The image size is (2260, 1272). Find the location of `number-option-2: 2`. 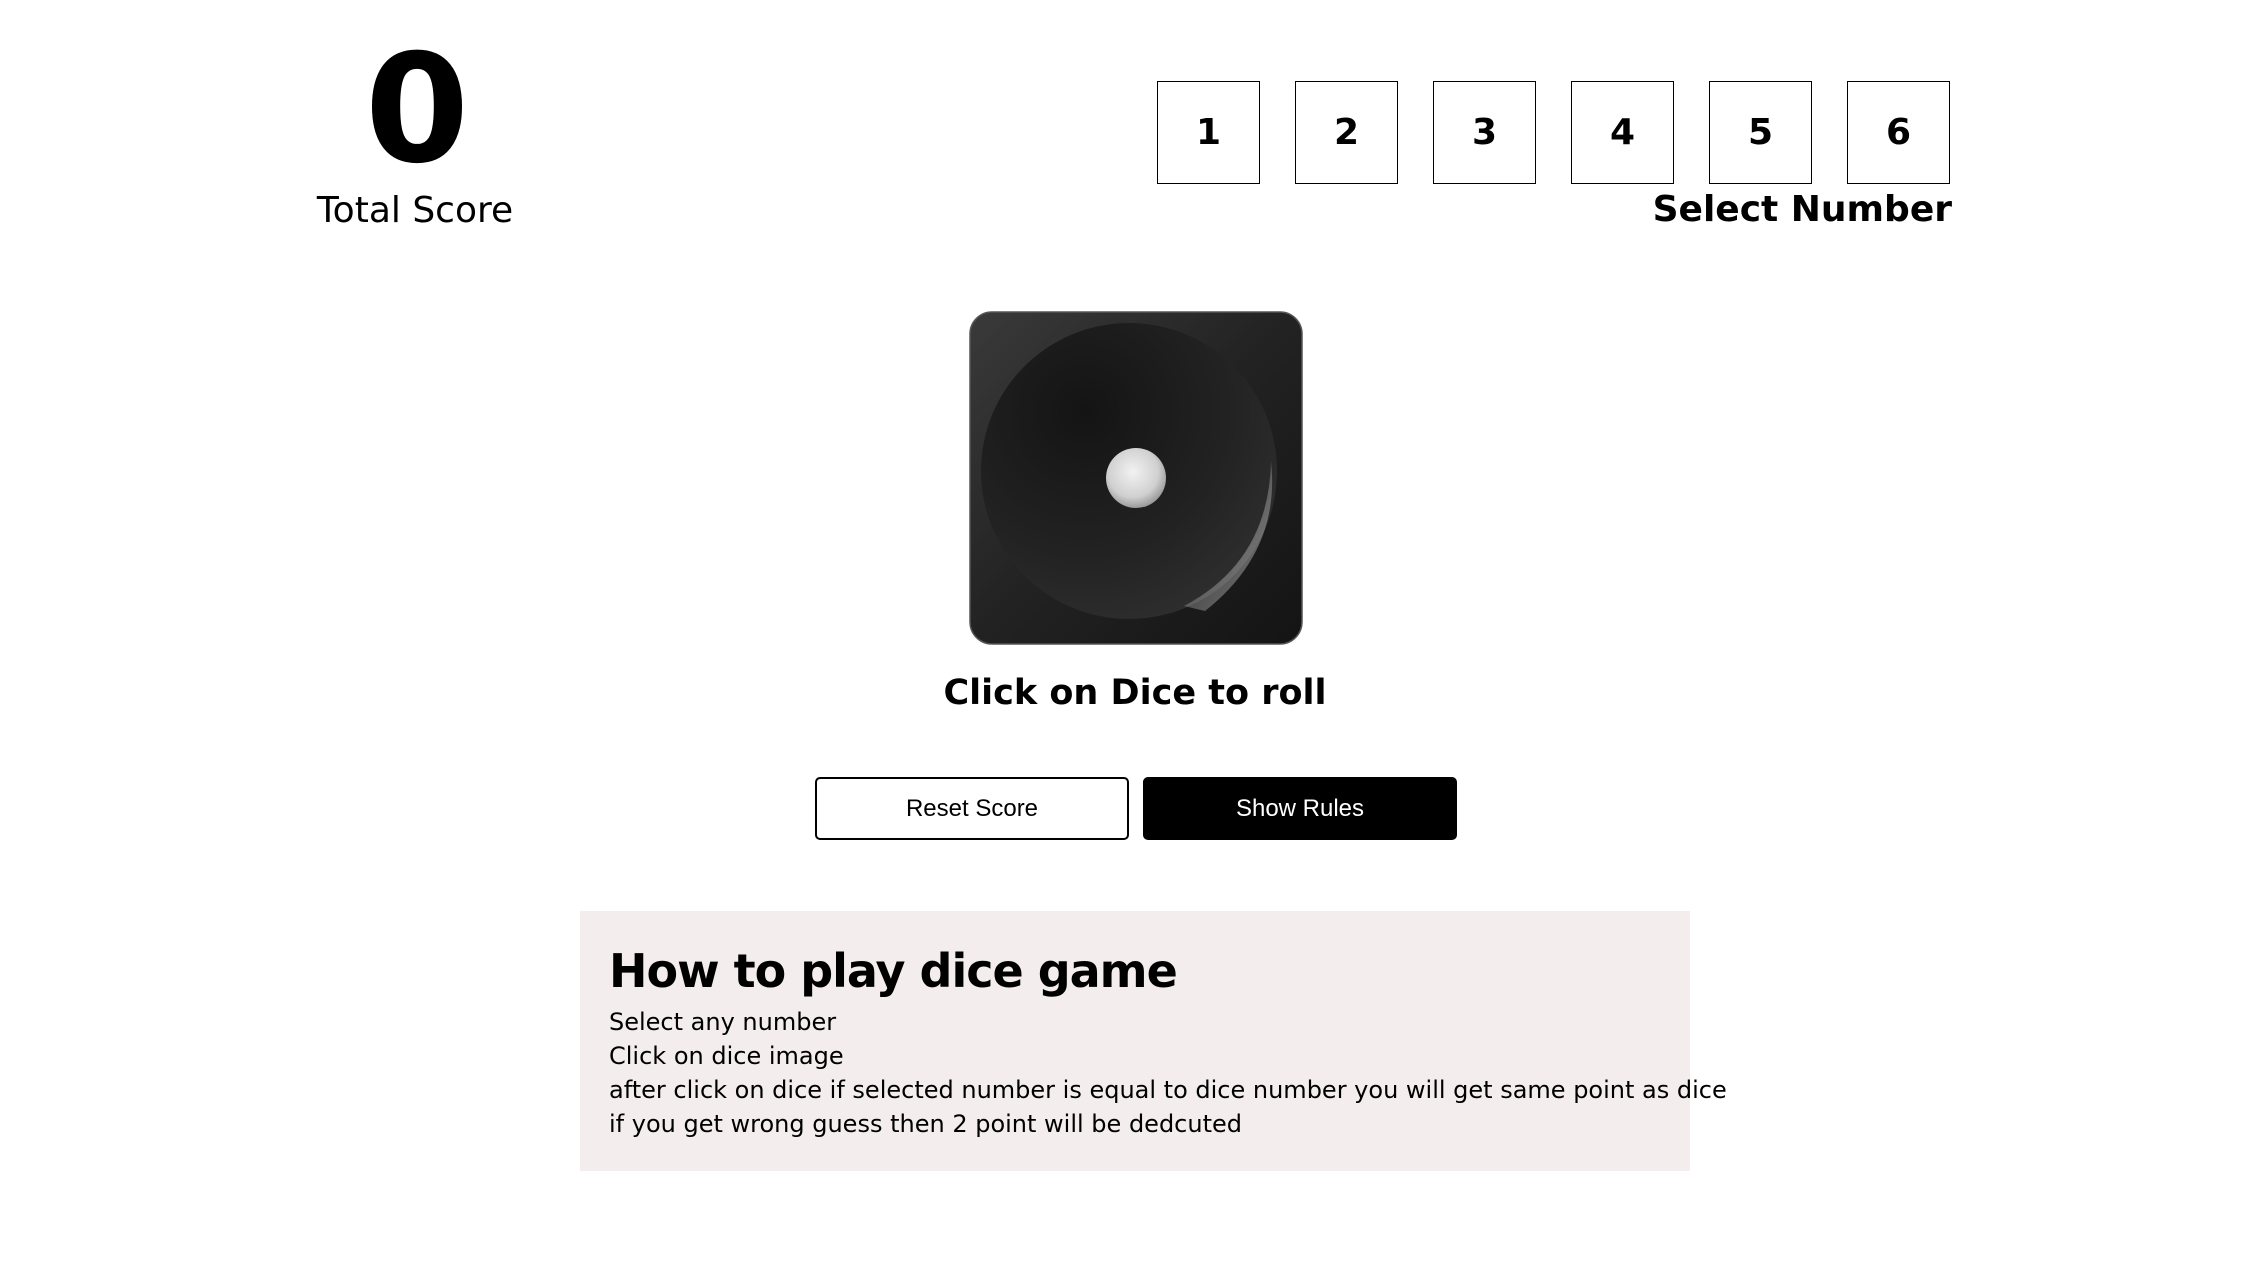

number-option-2: 2 is located at coordinates (1346, 132).